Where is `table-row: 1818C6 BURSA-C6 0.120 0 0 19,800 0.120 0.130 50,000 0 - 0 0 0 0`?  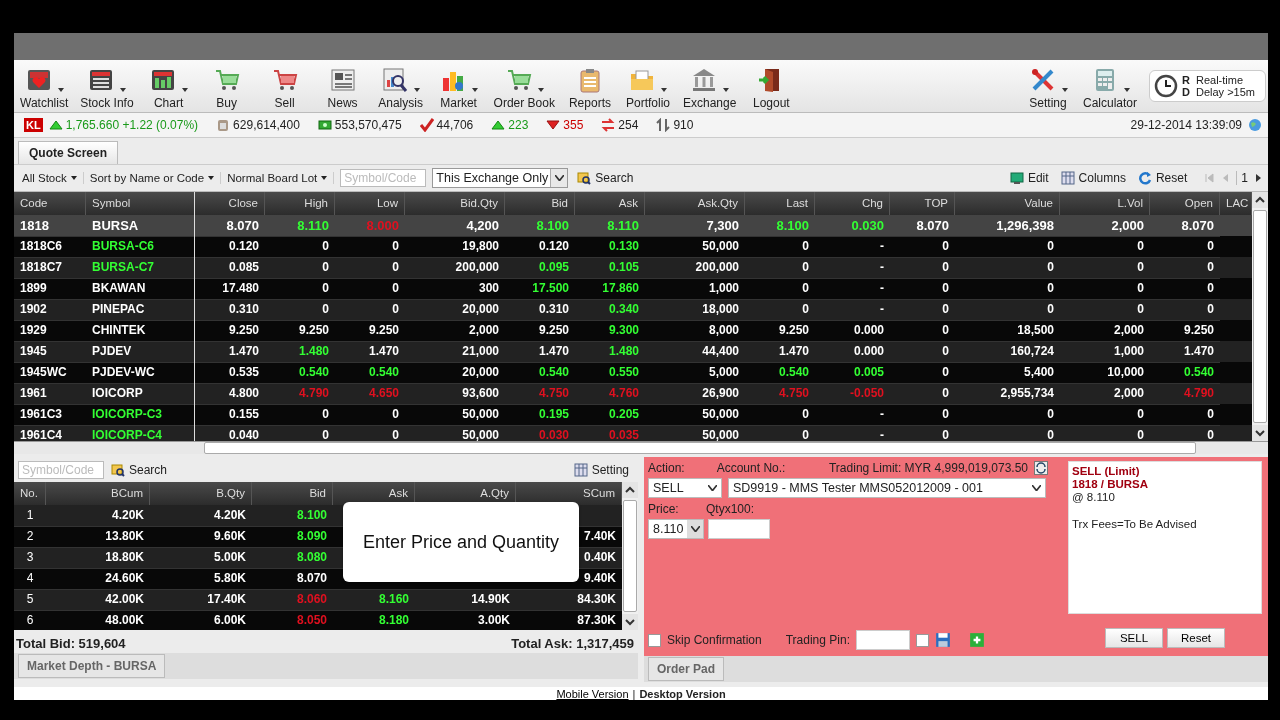 table-row: 1818C6 BURSA-C6 0.120 0 0 19,800 0.120 0.130 50,000 0 - 0 0 0 0 is located at coordinates (633, 246).